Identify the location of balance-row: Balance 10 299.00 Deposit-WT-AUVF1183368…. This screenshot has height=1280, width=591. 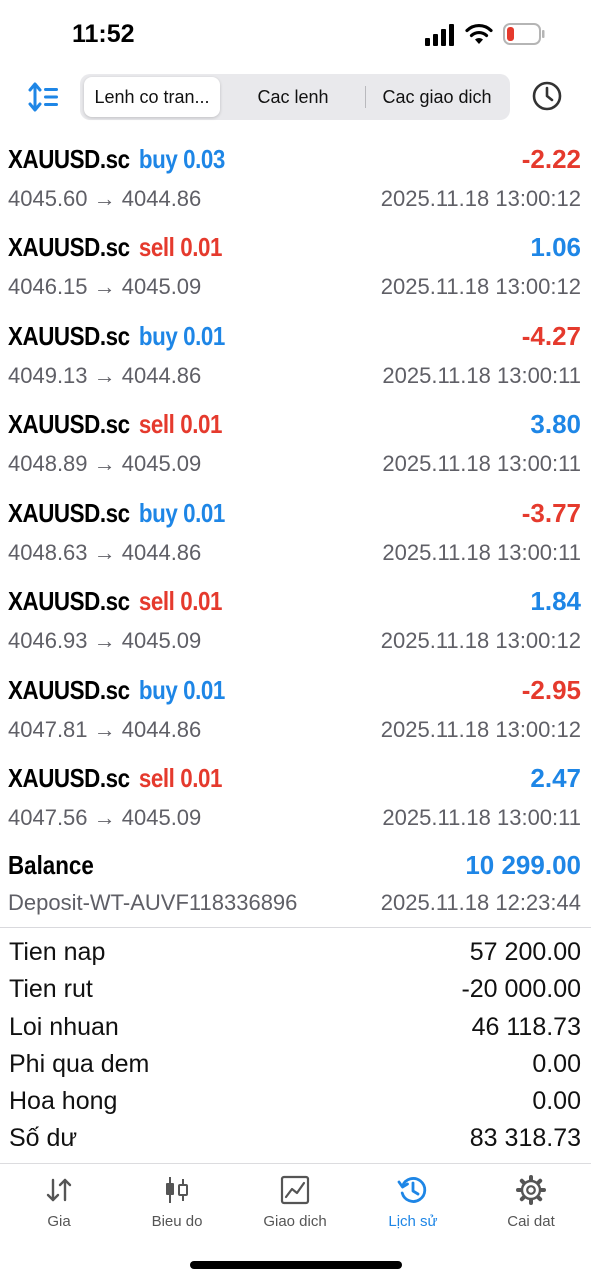
(295, 884).